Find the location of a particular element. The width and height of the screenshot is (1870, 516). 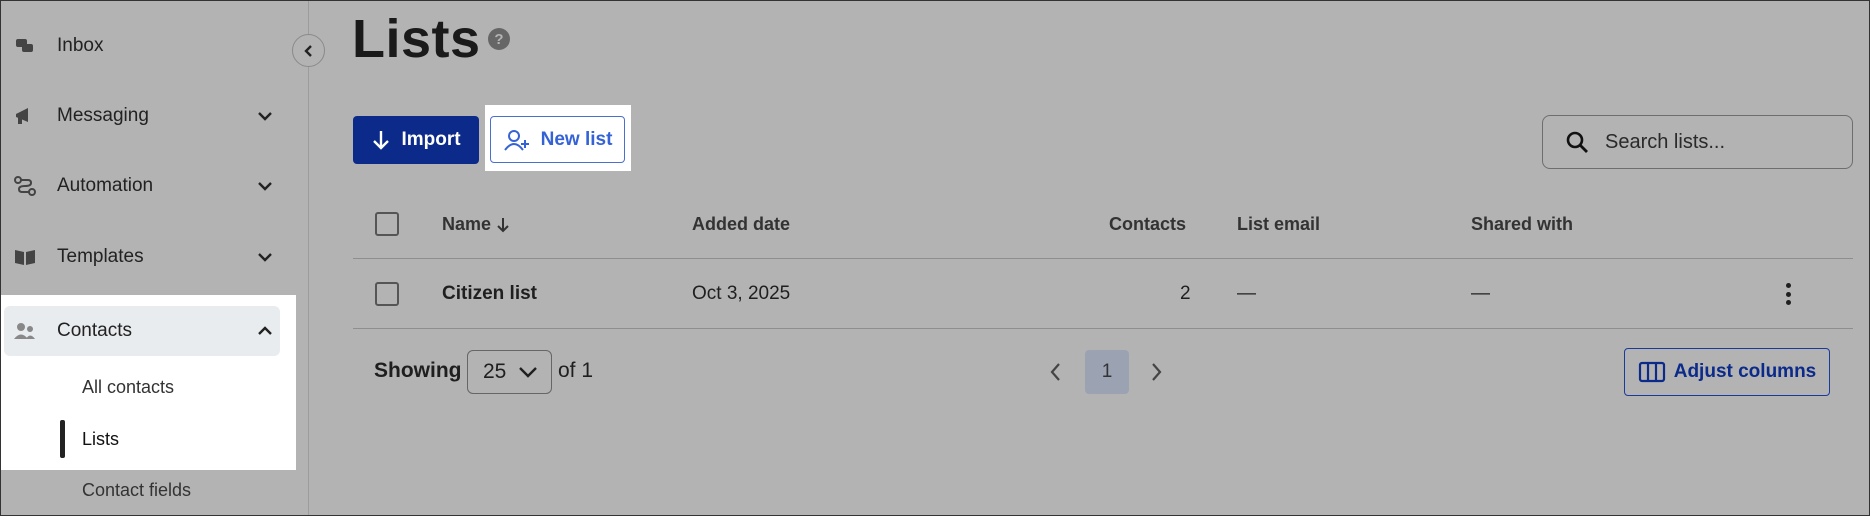

megaphone-icon is located at coordinates (25, 116).